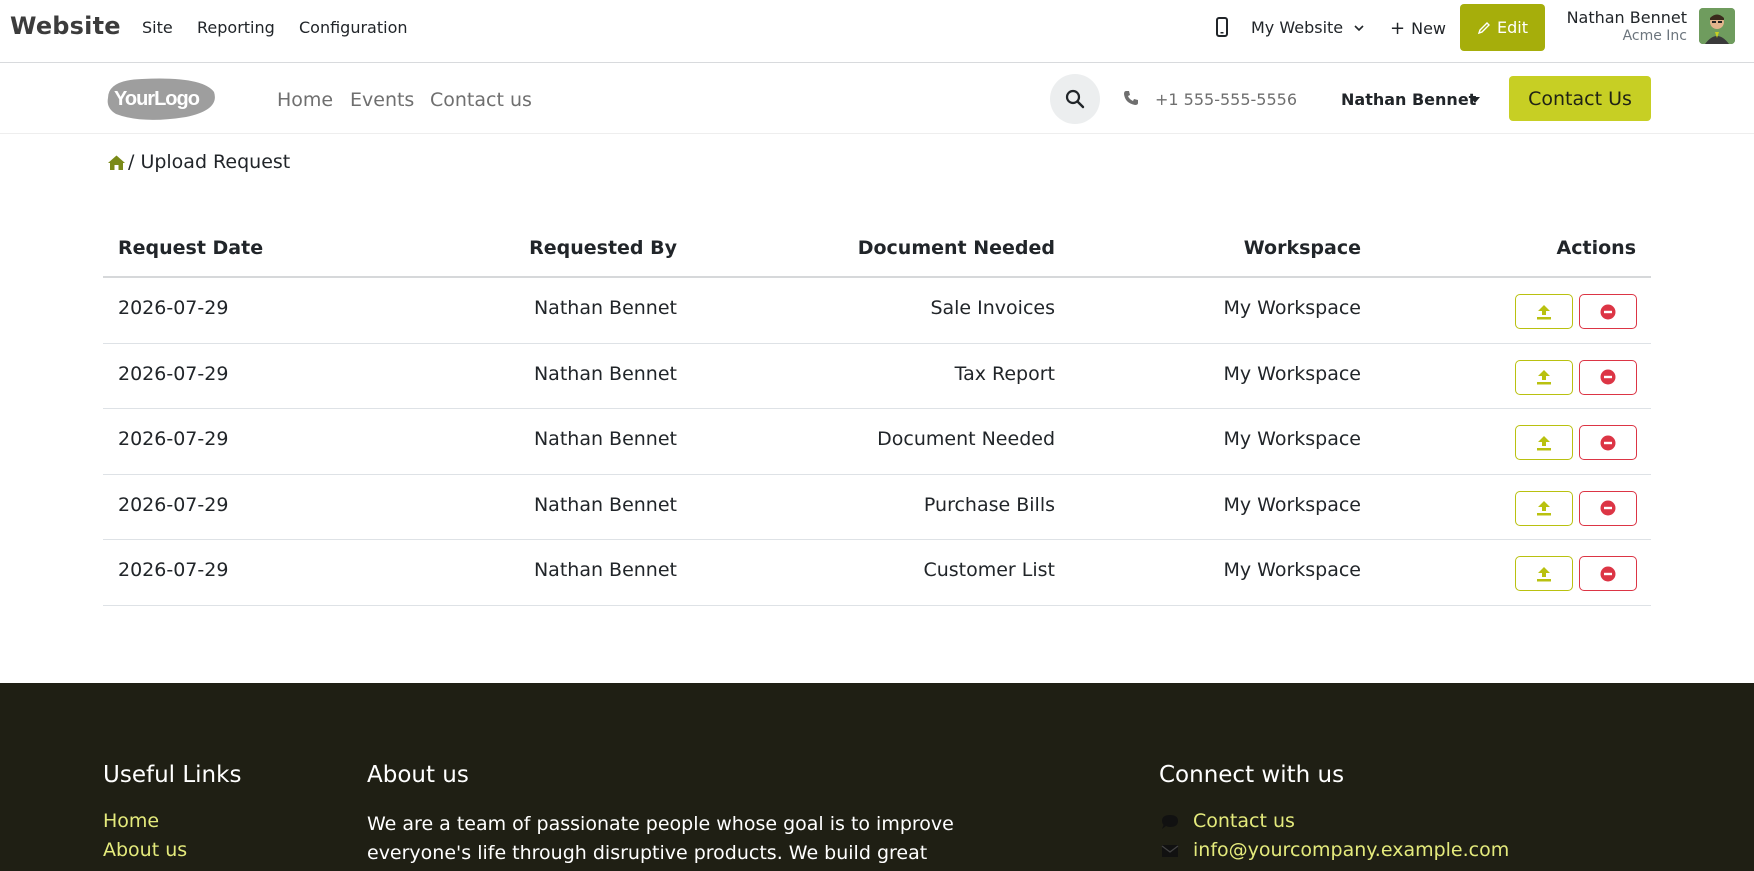 The image size is (1754, 871). I want to click on footer-about-title: About us, so click(418, 775).